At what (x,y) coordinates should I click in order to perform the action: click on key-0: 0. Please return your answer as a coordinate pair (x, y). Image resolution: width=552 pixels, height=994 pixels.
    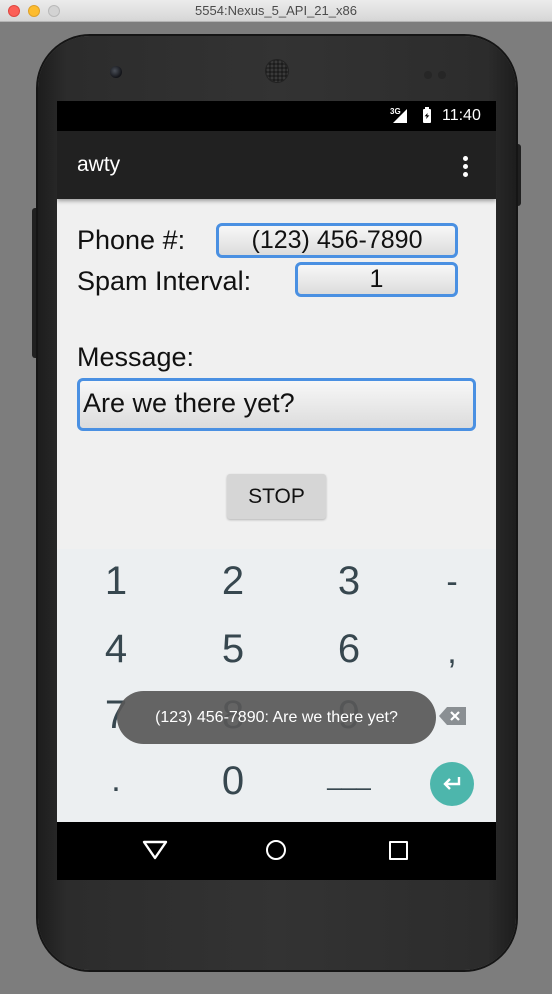
    Looking at the image, I should click on (233, 781).